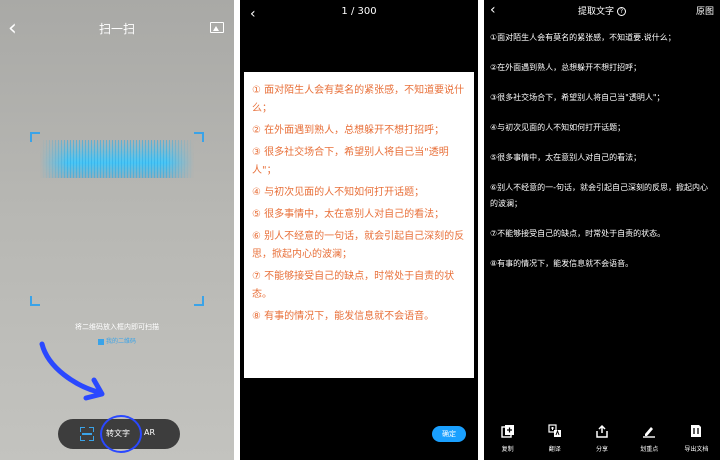 The width and height of the screenshot is (720, 460). Describe the element at coordinates (87, 434) in the screenshot. I see `scan-mode-icon` at that location.